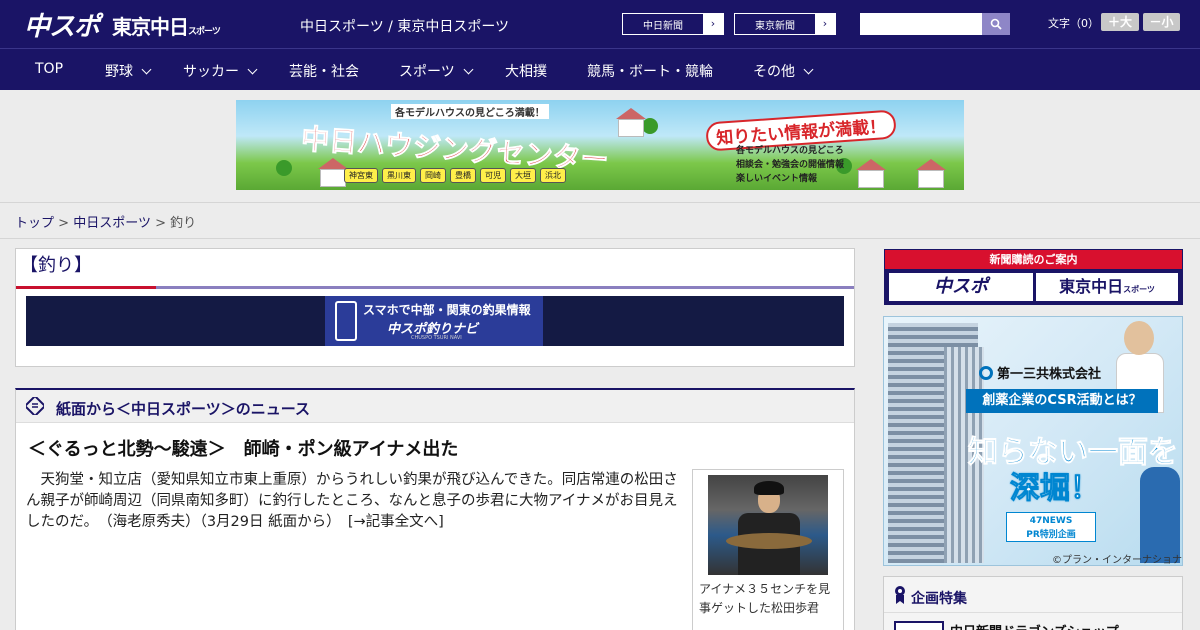 Image resolution: width=1200 pixels, height=630 pixels. What do you see at coordinates (1073, 23) in the screenshot?
I see `font-size-label: 文字（0）` at bounding box center [1073, 23].